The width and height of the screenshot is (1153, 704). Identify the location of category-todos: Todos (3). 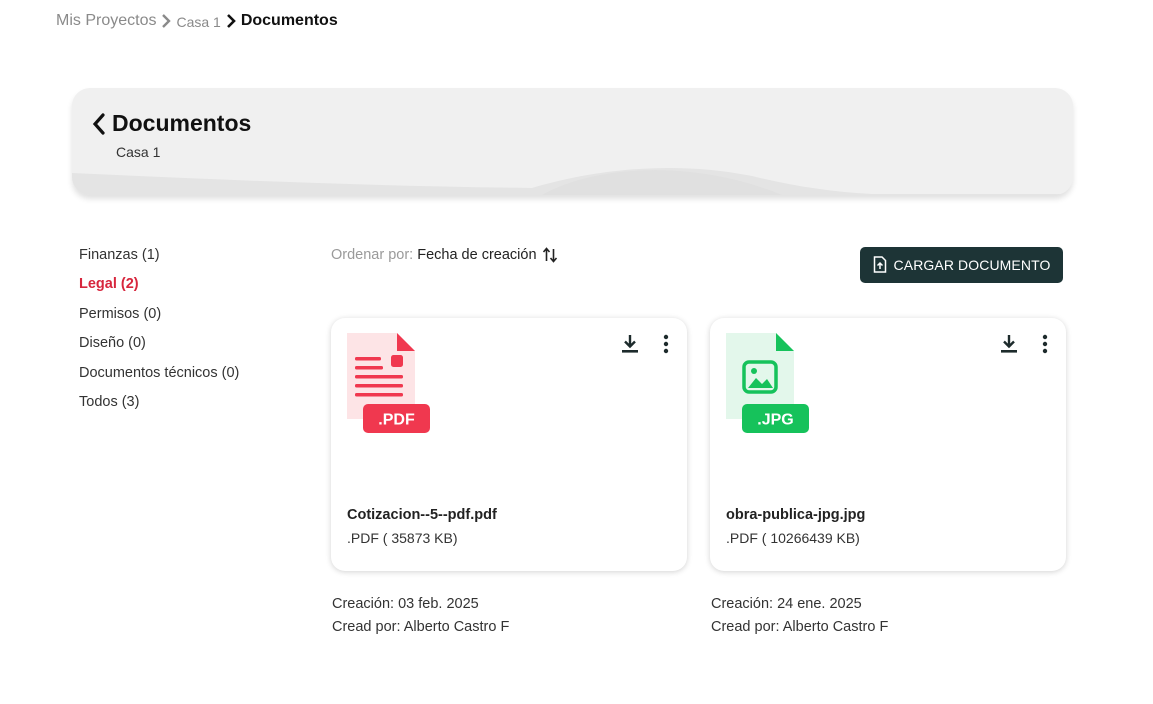
(159, 405).